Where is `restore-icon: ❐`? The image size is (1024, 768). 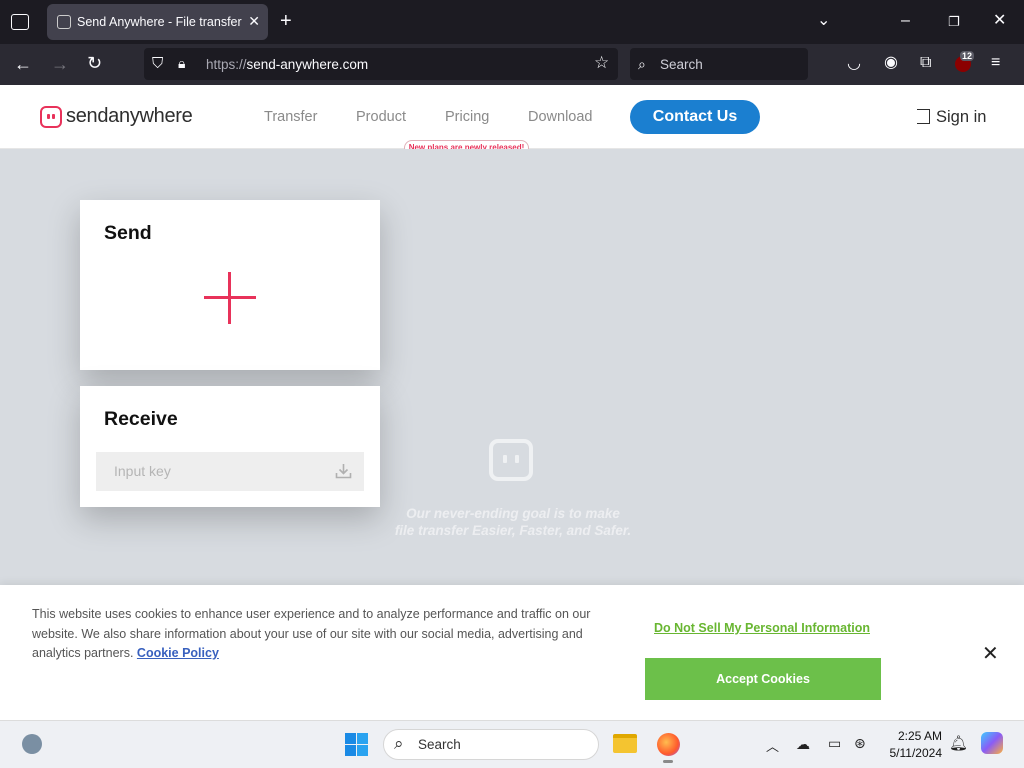
restore-icon: ❐ is located at coordinates (954, 22).